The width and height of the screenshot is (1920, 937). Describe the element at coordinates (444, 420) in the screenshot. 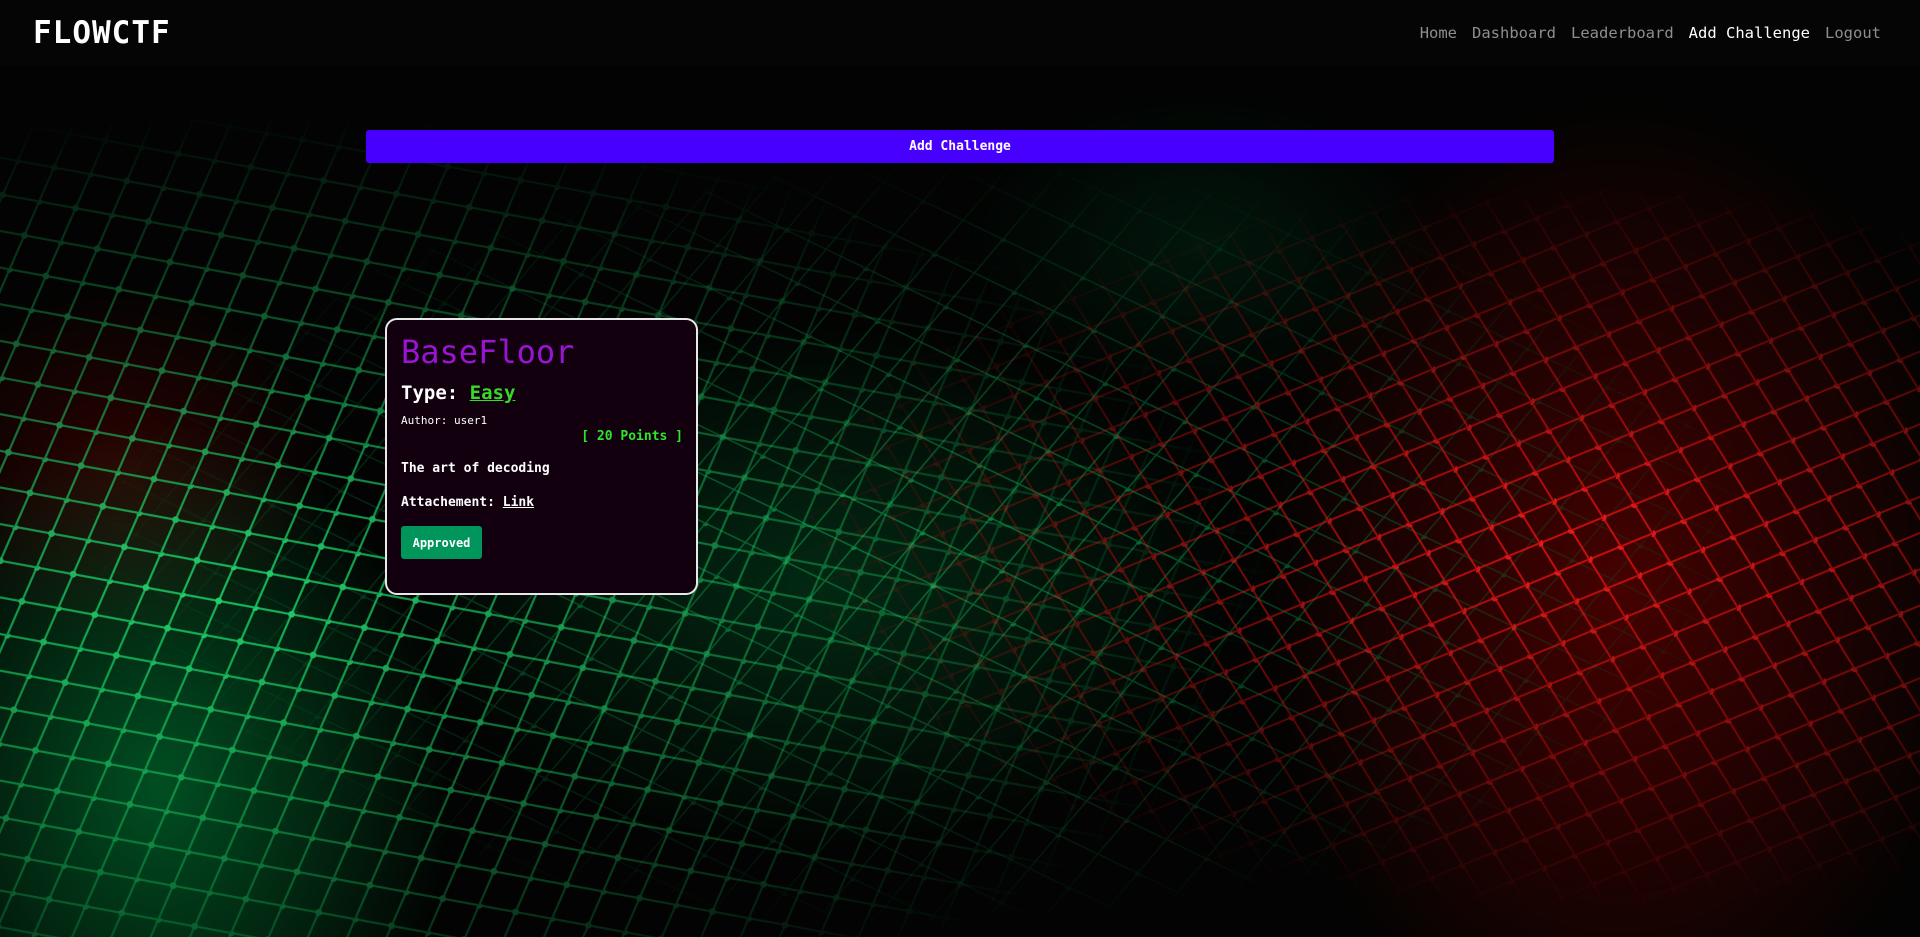

I see `challenge-author: Author: user1` at that location.